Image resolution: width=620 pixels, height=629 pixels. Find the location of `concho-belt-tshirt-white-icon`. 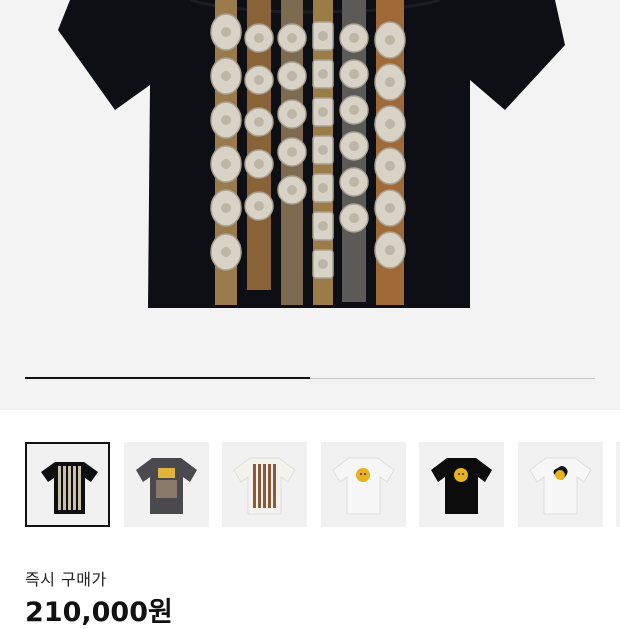

concho-belt-tshirt-white-icon is located at coordinates (264, 486).